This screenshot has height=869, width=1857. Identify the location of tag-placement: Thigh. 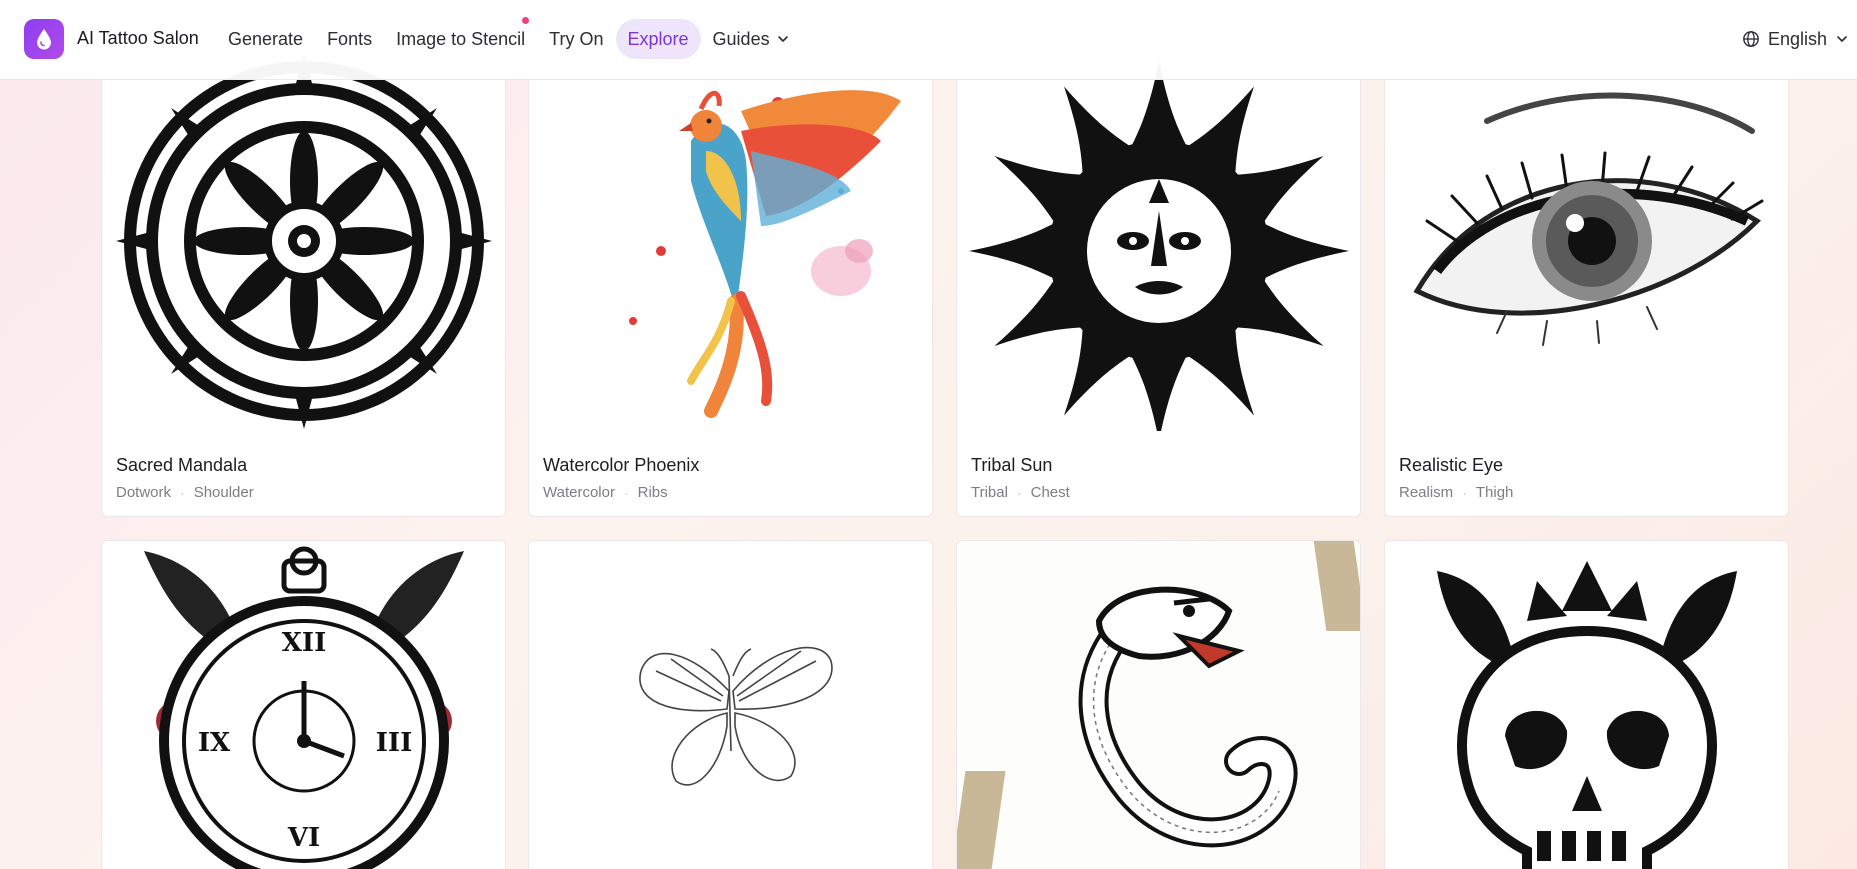
(1494, 492).